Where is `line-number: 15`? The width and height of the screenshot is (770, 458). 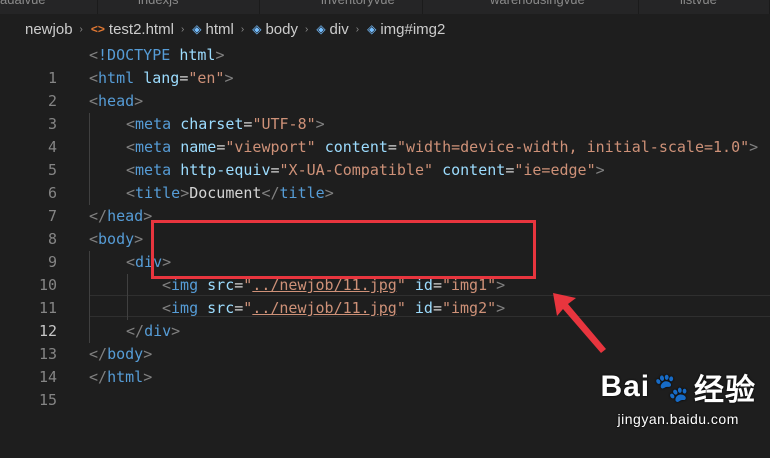 line-number: 15 is located at coordinates (47, 400).